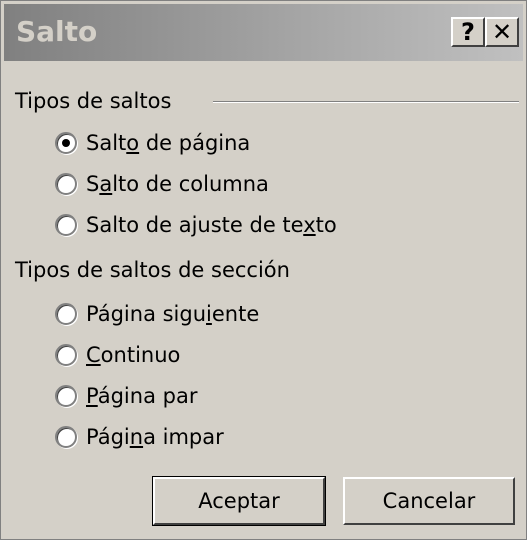 The height and width of the screenshot is (542, 529). Describe the element at coordinates (173, 314) in the screenshot. I see `radio-label: Página siguiente` at that location.